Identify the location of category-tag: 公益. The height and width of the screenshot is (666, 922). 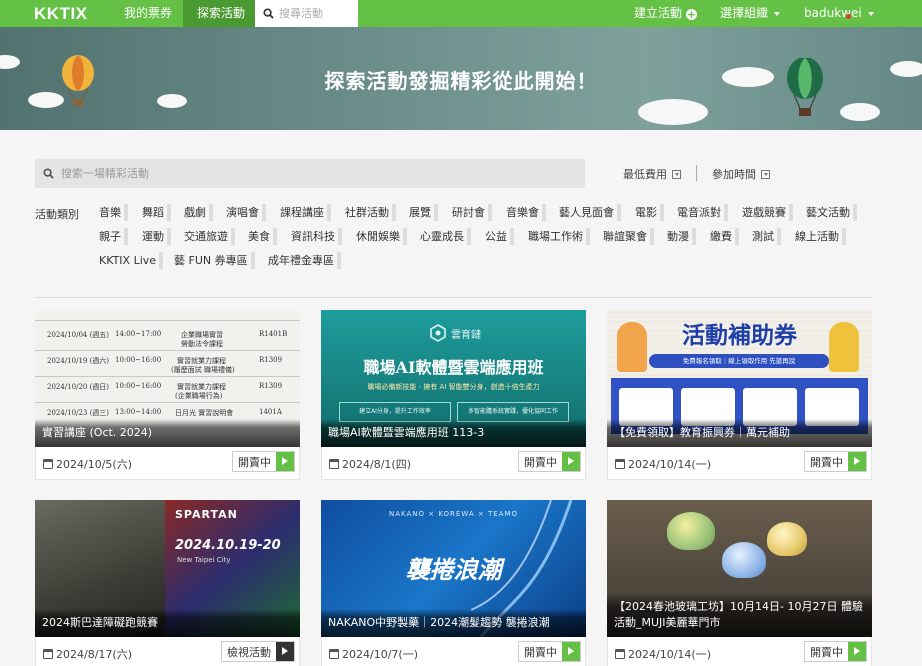
(498, 236).